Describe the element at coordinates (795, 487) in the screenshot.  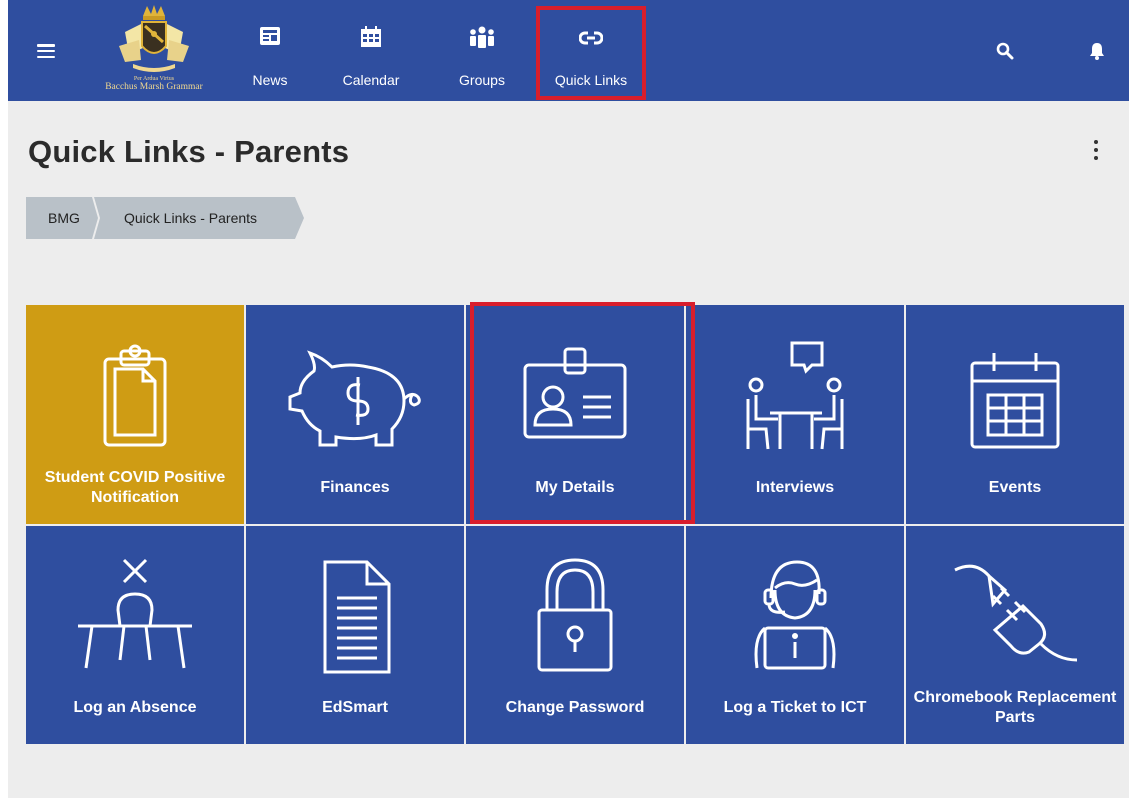
I see `tile-label: Interviews` at that location.